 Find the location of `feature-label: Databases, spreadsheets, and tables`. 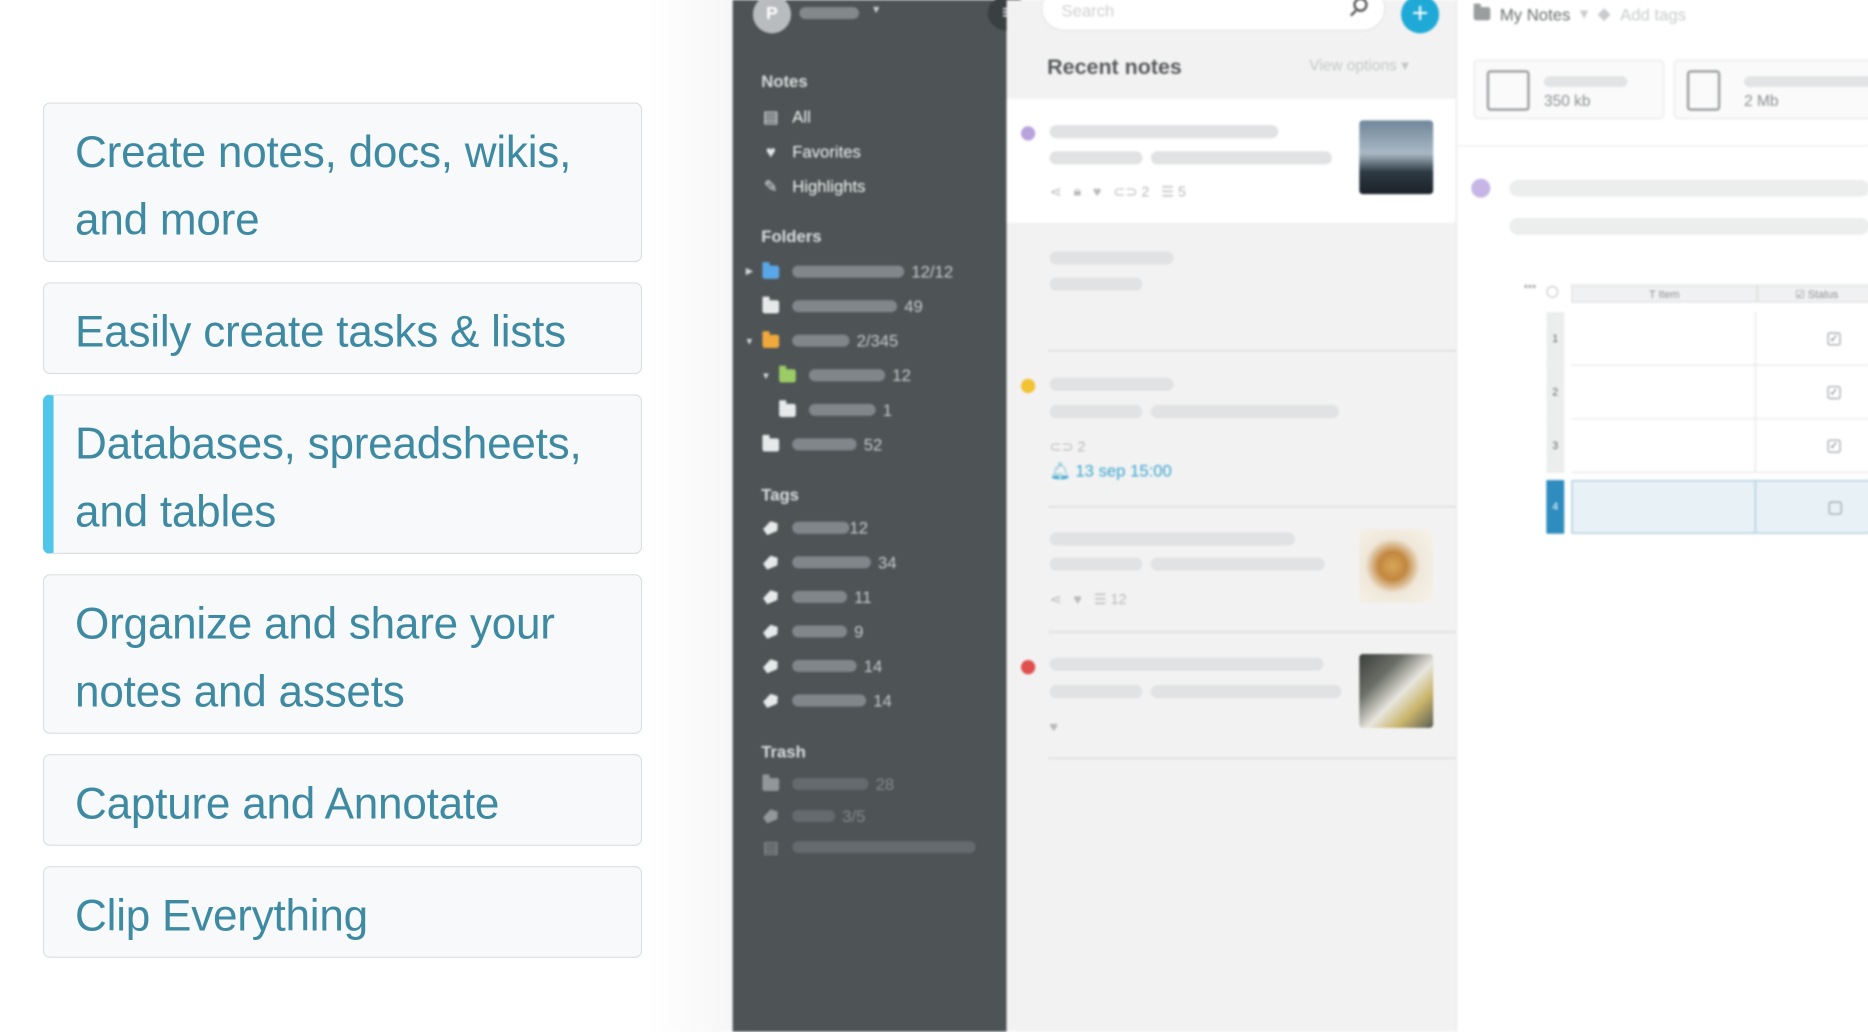

feature-label: Databases, spreadsheets, and tables is located at coordinates (328, 478).